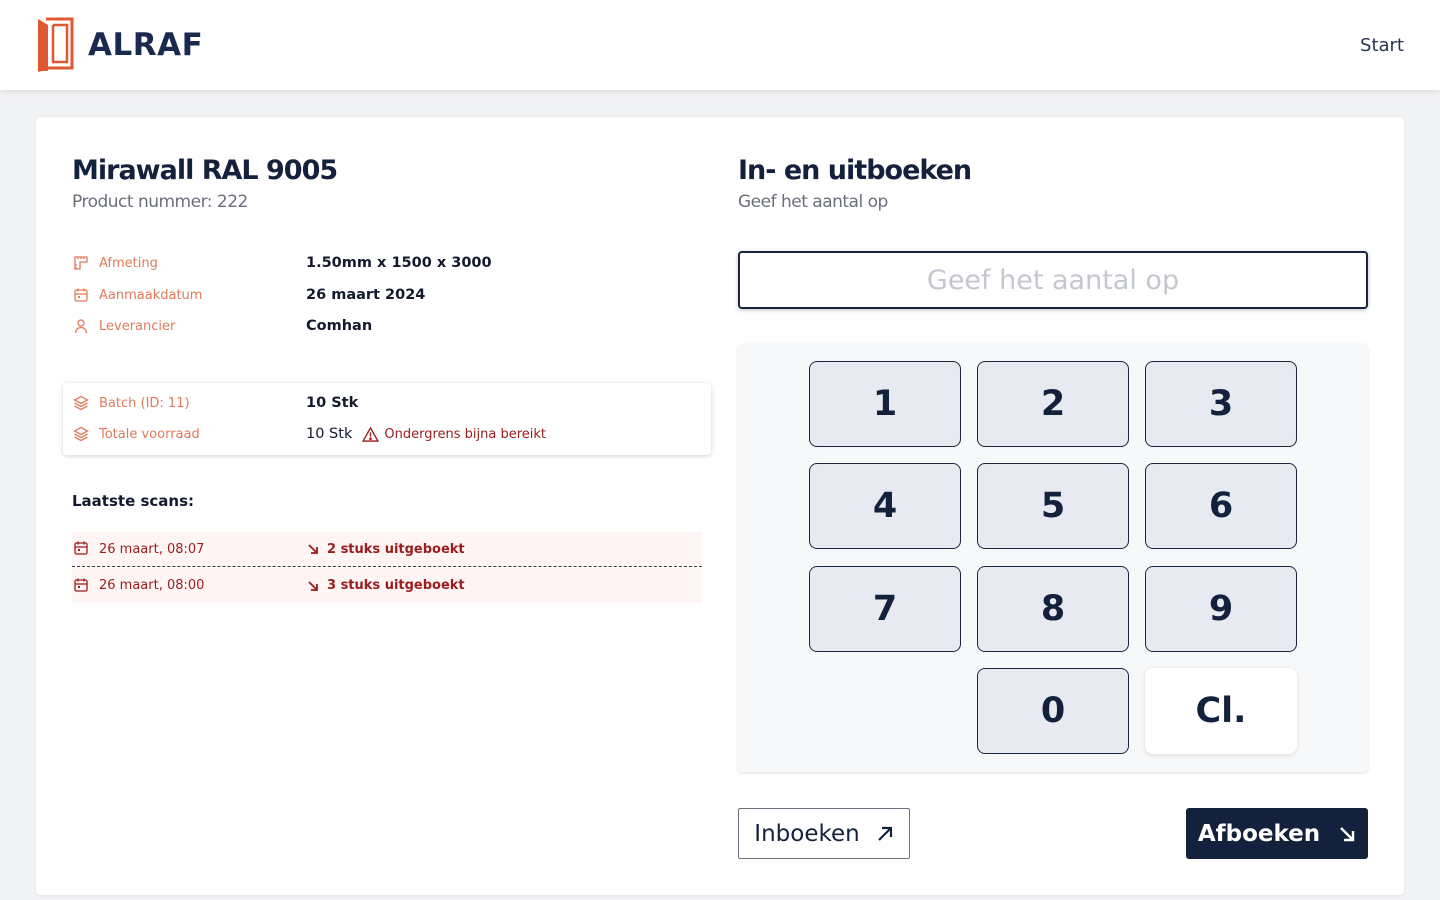 The height and width of the screenshot is (900, 1440). I want to click on spec-row-leverancier: Leverancier Comhan, so click(392, 326).